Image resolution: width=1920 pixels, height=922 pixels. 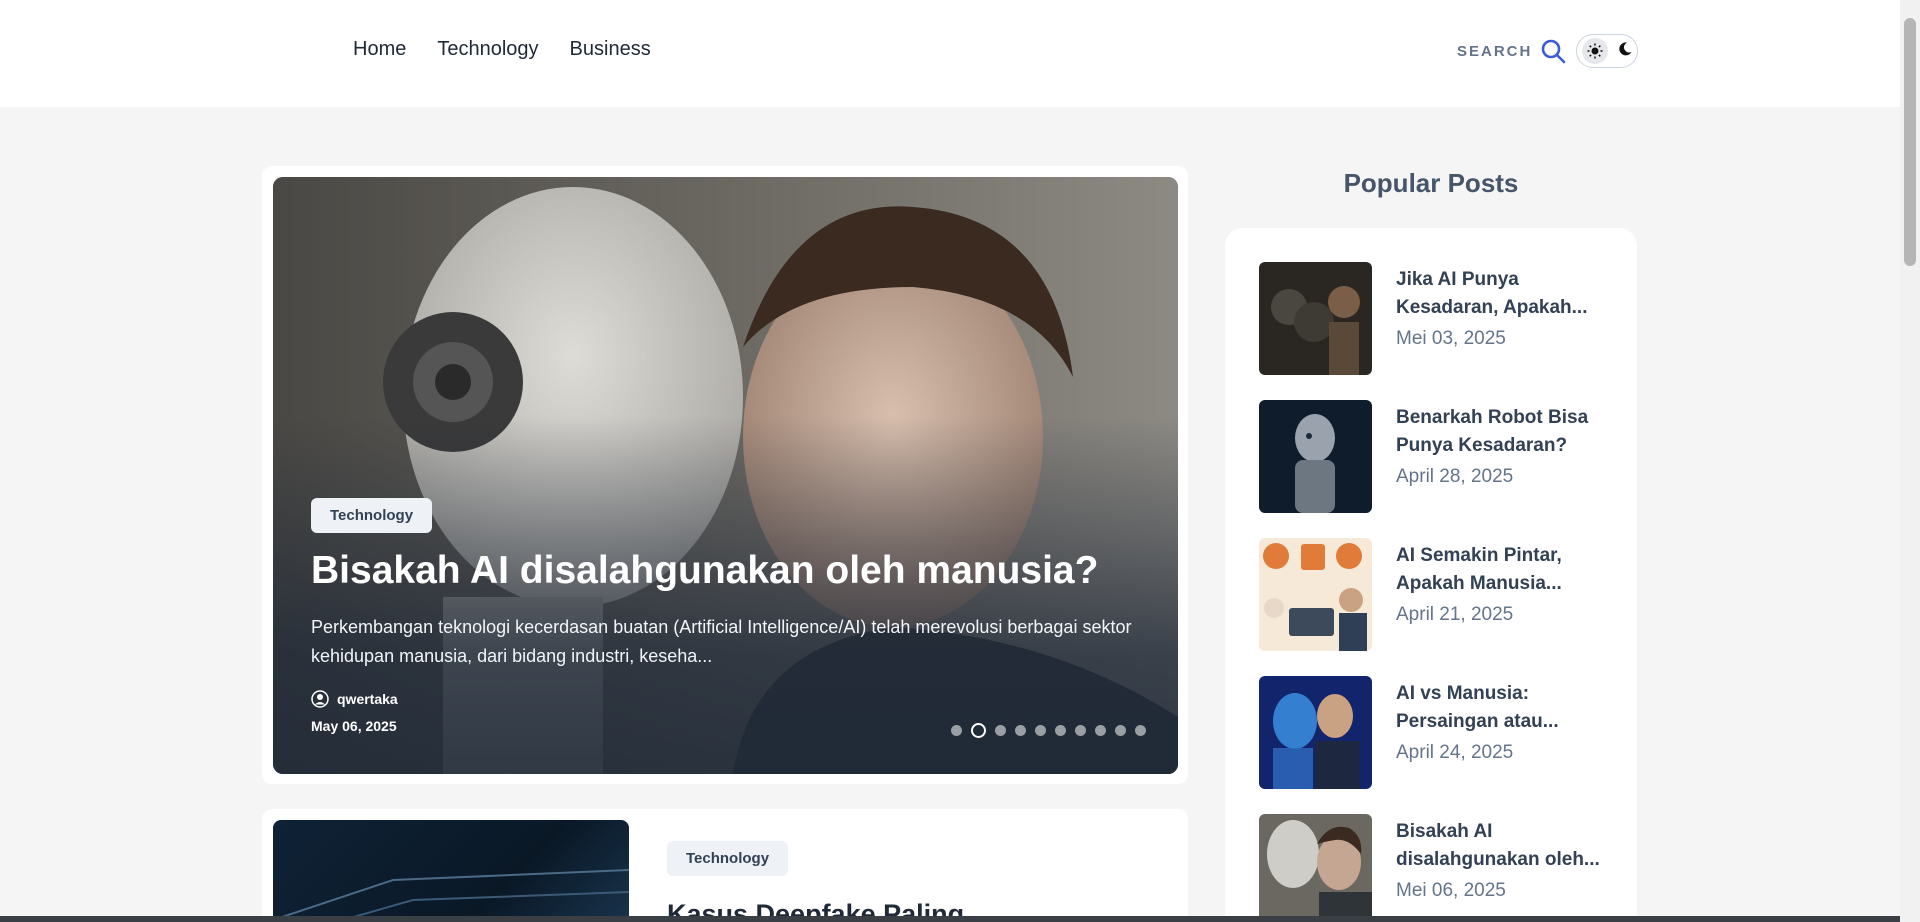 What do you see at coordinates (1554, 51) in the screenshot?
I see `search-icon` at bounding box center [1554, 51].